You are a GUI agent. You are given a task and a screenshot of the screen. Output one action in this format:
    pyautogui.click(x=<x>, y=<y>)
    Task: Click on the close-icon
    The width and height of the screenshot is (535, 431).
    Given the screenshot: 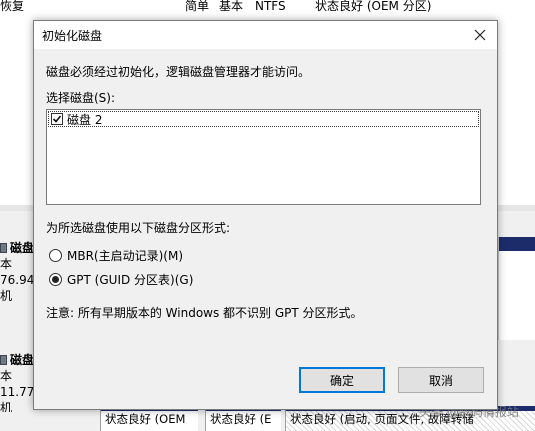 What is the action you would take?
    pyautogui.click(x=480, y=35)
    